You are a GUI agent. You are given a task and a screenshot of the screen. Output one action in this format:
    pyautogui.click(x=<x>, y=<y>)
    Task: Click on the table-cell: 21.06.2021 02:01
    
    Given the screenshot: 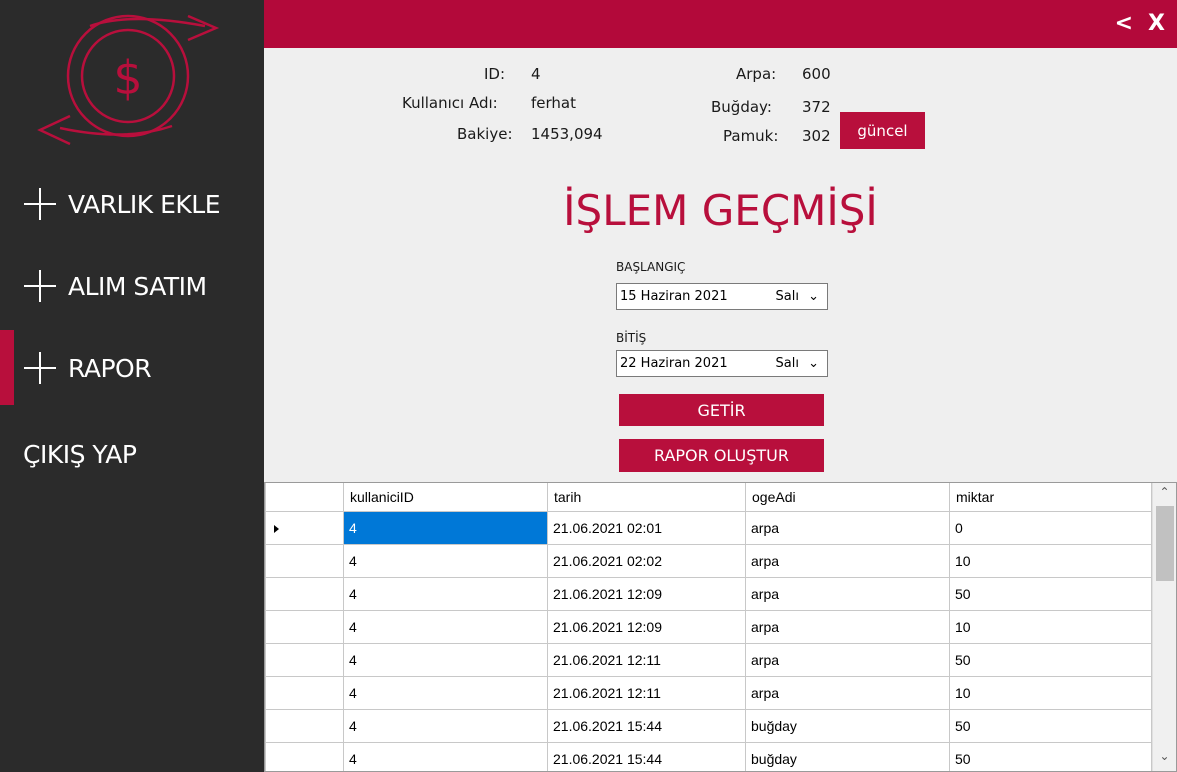 What is the action you would take?
    pyautogui.click(x=646, y=527)
    